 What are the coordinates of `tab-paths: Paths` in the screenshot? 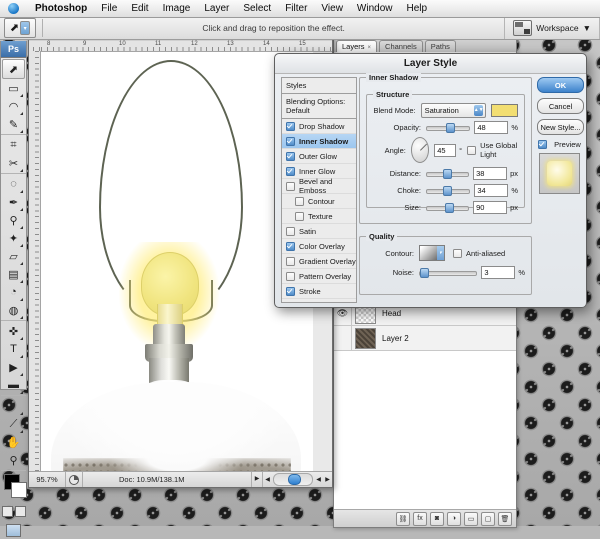 It's located at (440, 46).